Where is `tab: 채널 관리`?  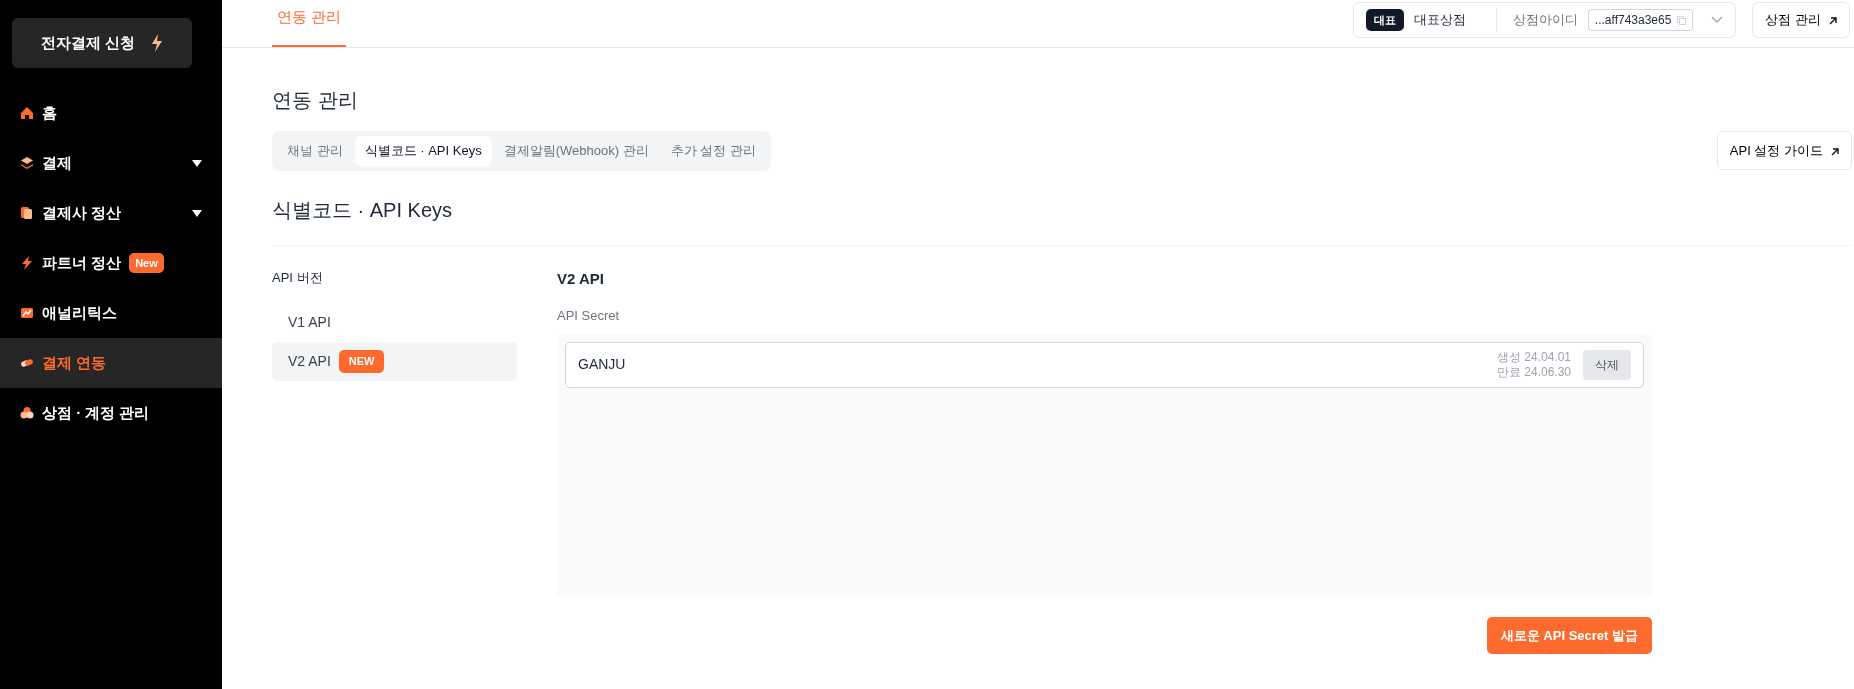 tab: 채널 관리 is located at coordinates (315, 151).